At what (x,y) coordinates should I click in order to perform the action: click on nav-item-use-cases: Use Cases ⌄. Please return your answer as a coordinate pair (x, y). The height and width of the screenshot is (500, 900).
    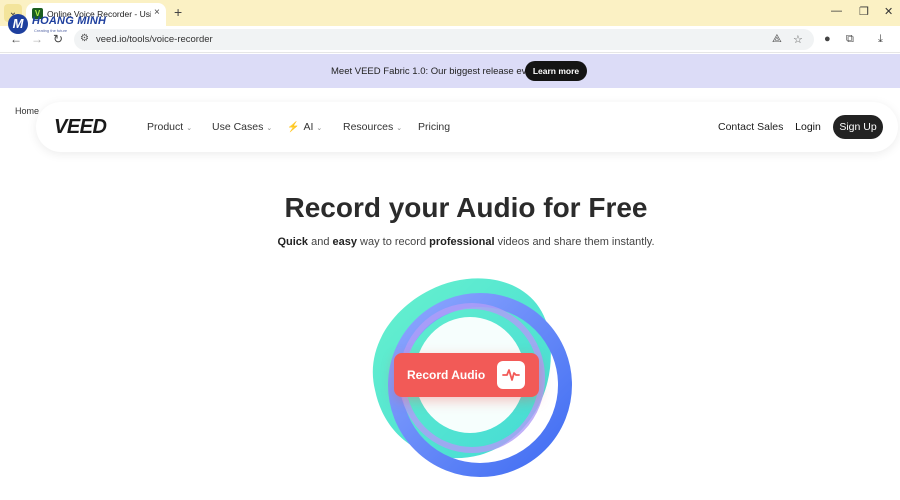
    Looking at the image, I should click on (242, 127).